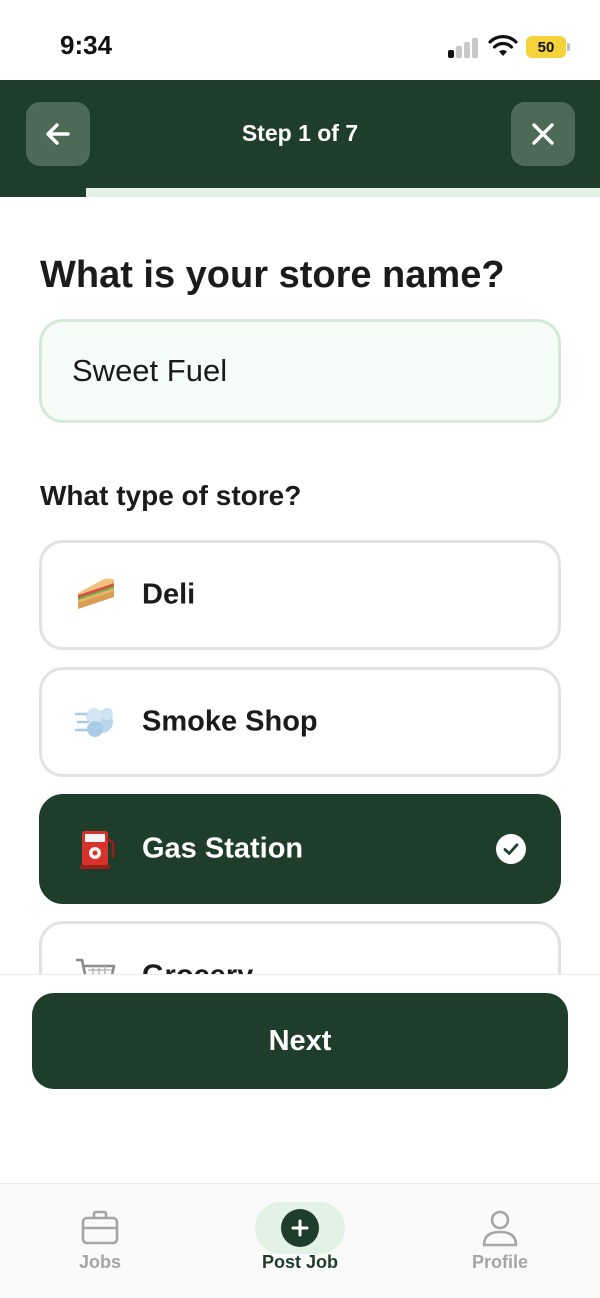  I want to click on shopping-cart-icon, so click(96, 966).